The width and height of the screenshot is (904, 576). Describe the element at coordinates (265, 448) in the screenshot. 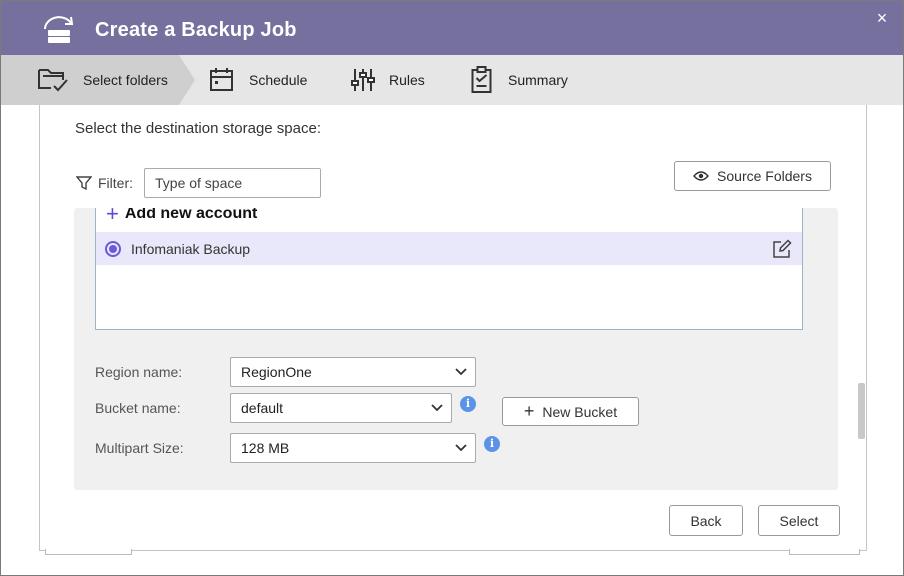

I see `multipart-value: 128 MB` at that location.